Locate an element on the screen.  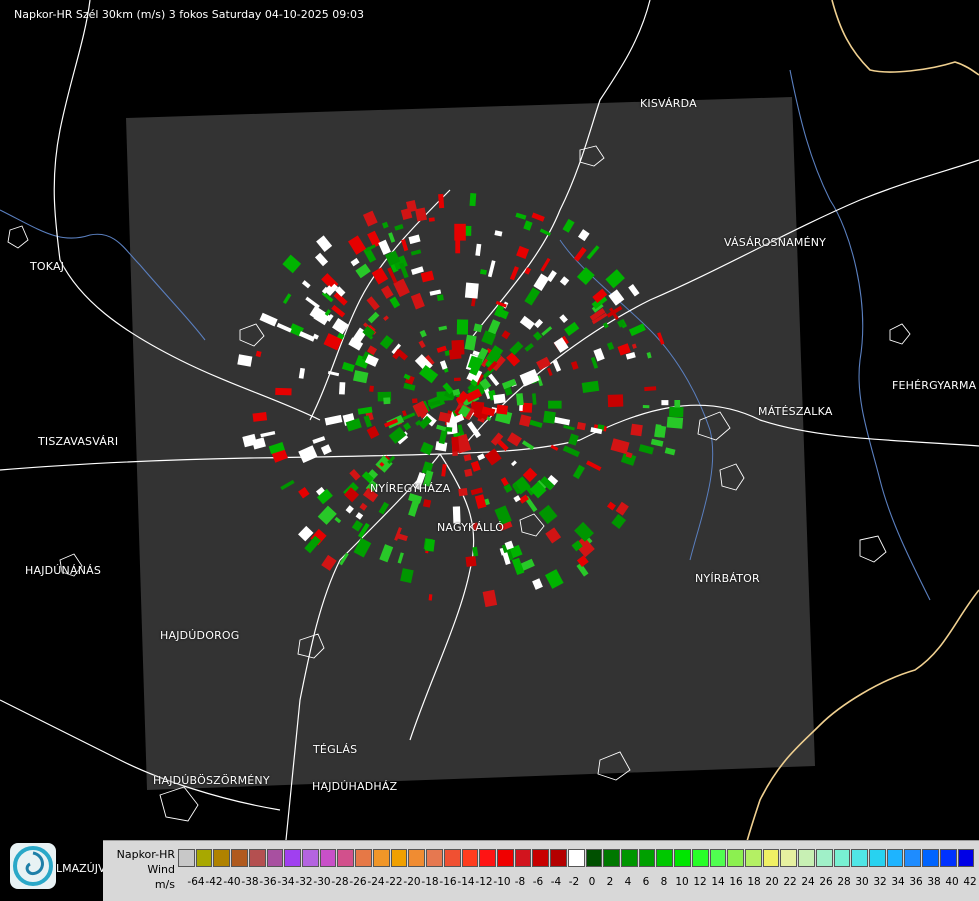
city-label-teglas: TÉGLÁS is located at coordinates (335, 749).